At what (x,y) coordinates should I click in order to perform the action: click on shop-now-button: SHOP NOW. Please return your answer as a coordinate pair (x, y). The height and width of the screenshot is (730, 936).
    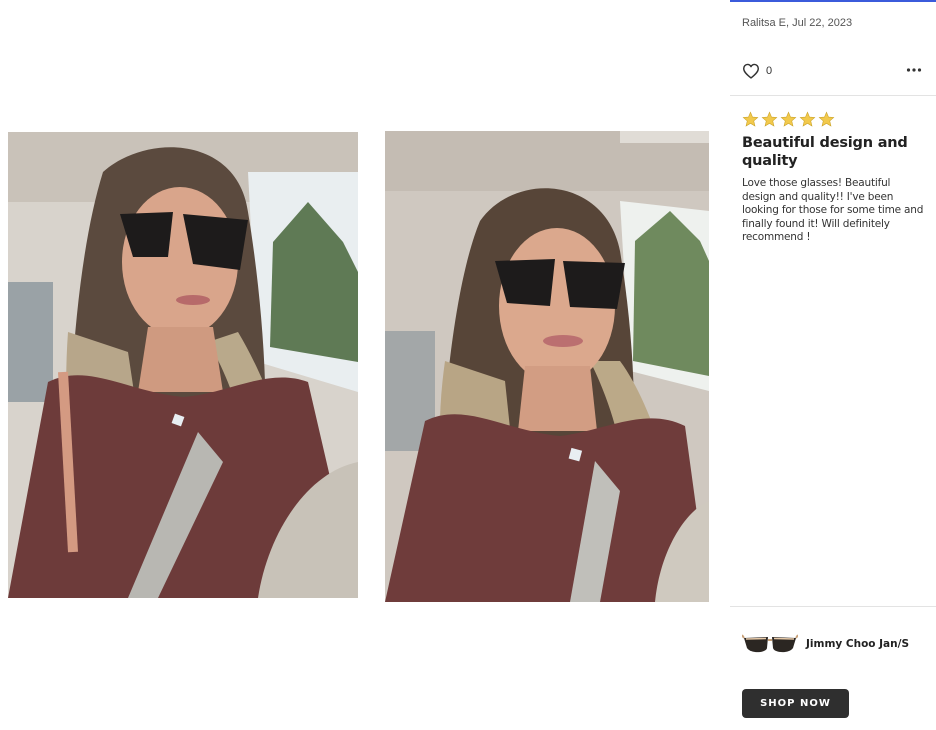
    Looking at the image, I should click on (795, 703).